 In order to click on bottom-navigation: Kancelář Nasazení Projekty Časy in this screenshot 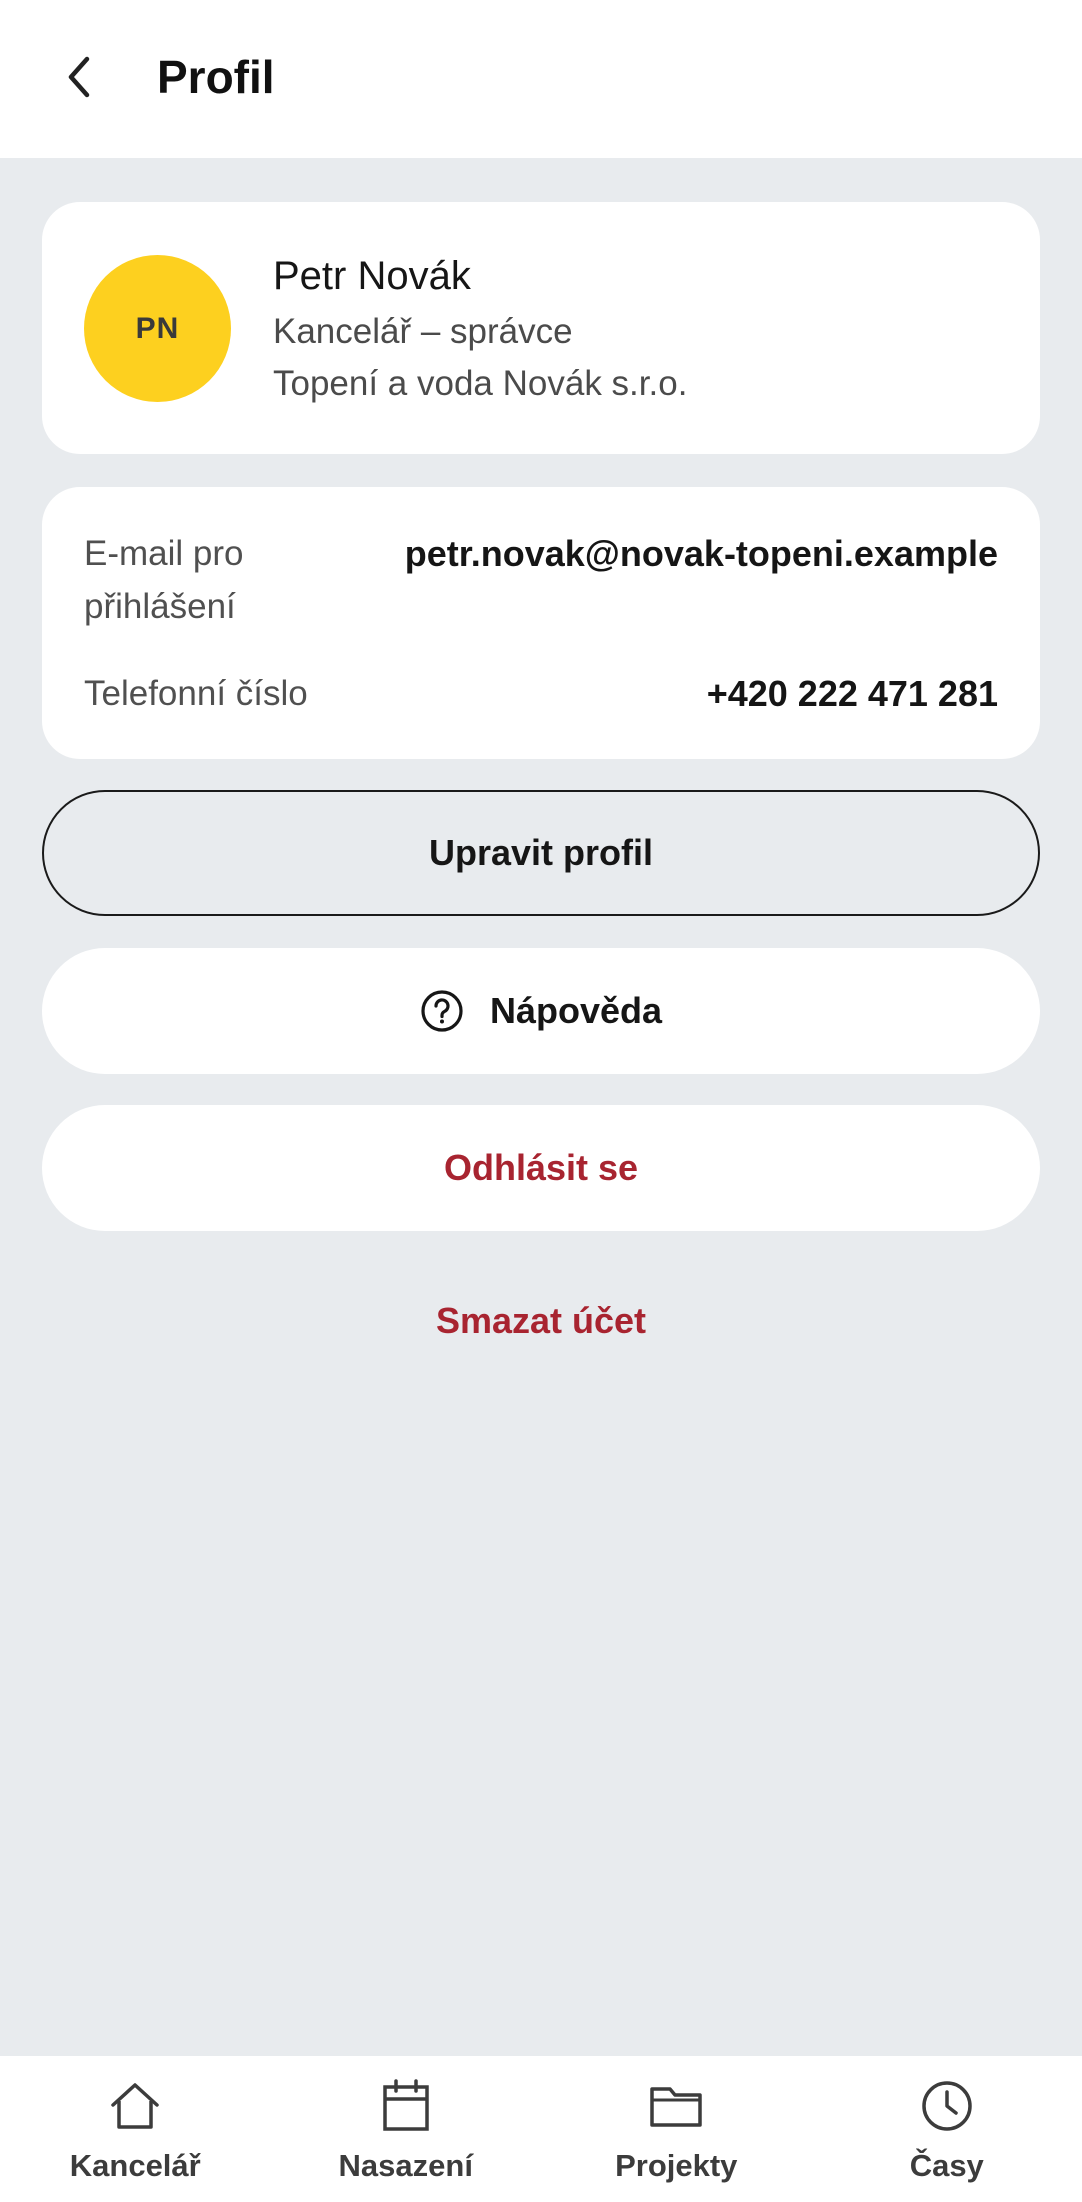, I will do `click(541, 2129)`.